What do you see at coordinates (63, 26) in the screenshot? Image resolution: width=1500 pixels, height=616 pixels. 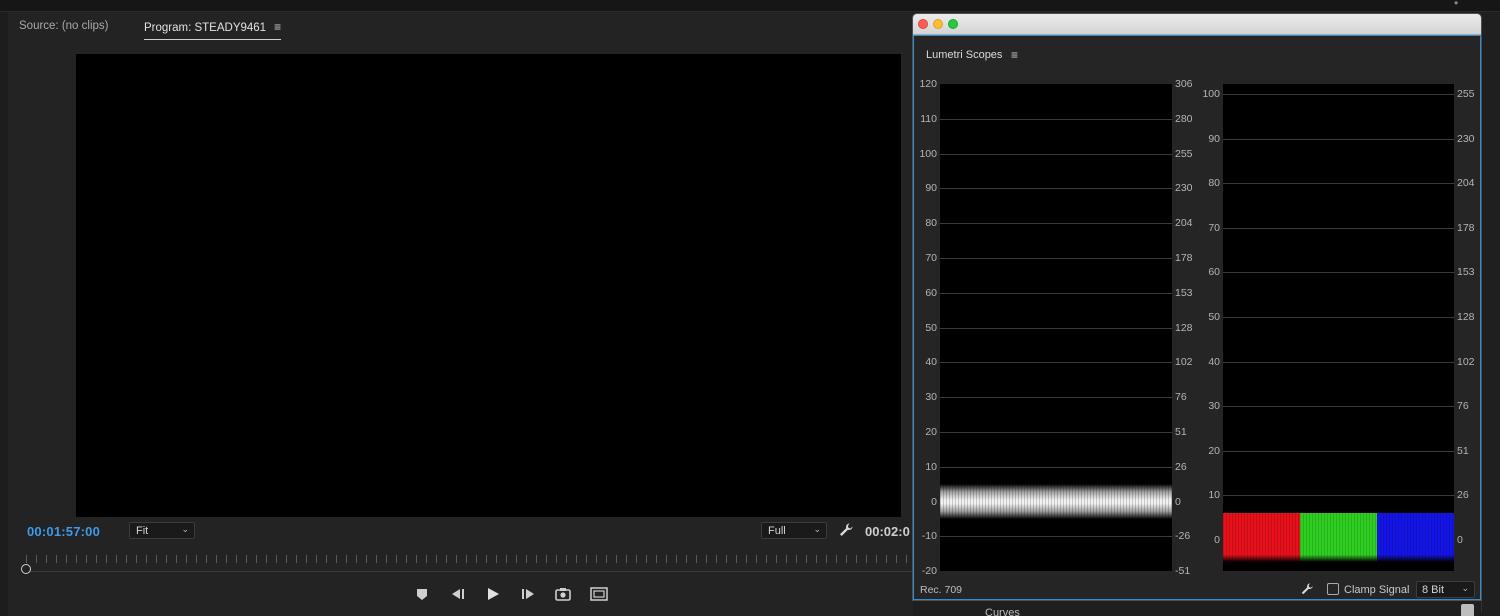 I see `tab-source: Source: (no clips)` at bounding box center [63, 26].